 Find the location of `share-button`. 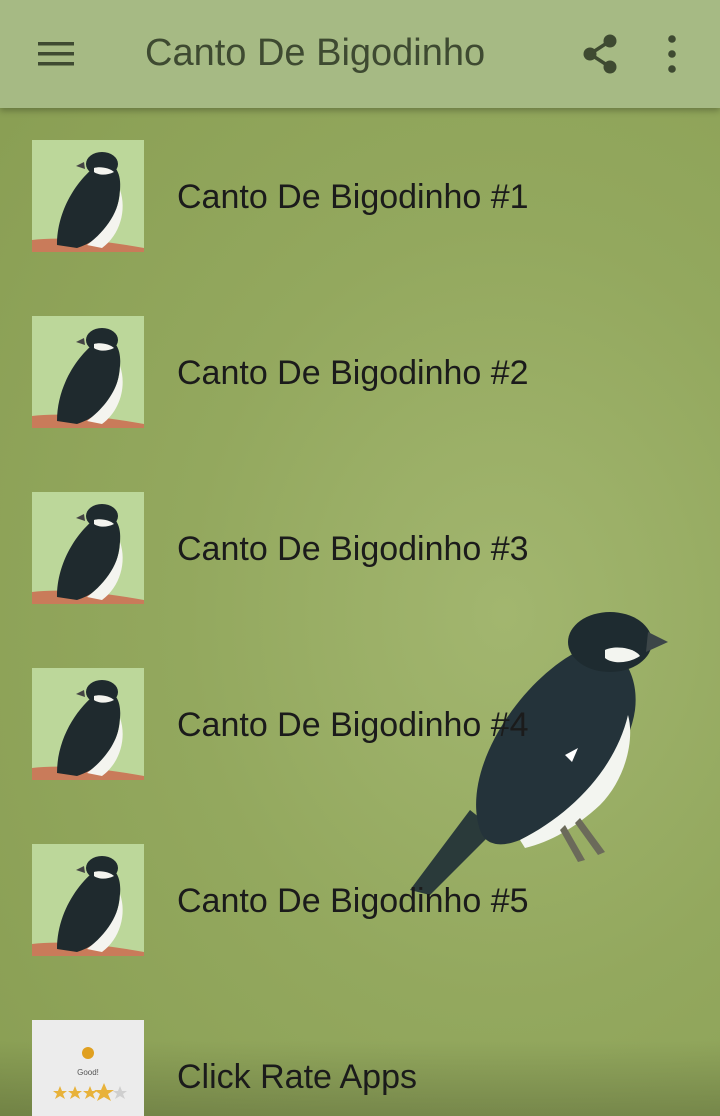

share-button is located at coordinates (600, 54).